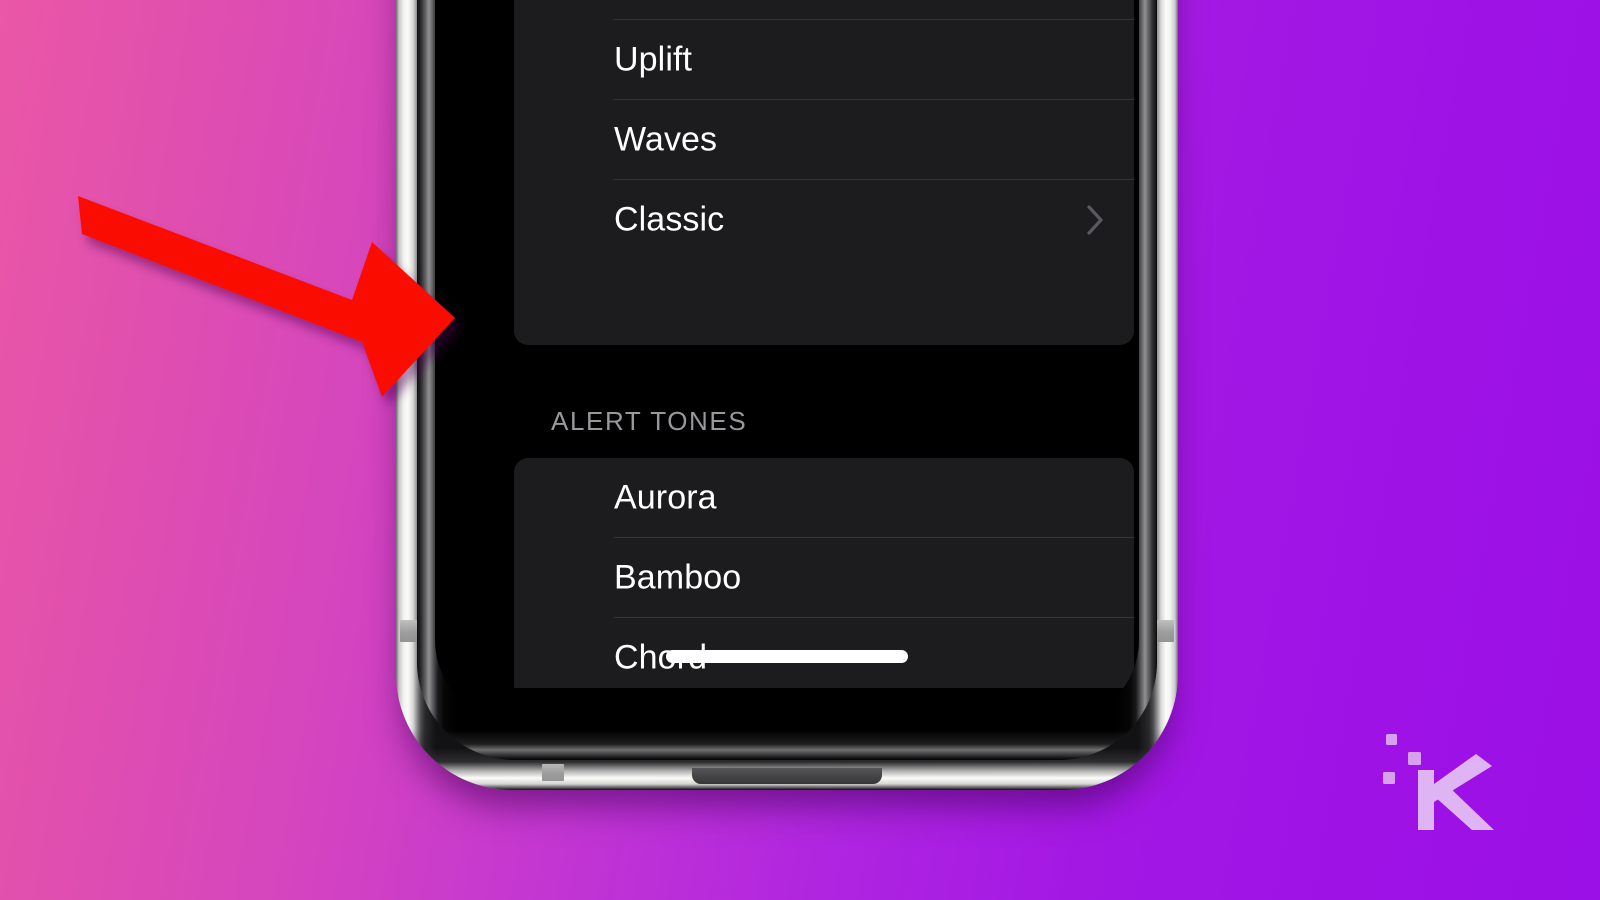  What do you see at coordinates (1437, 778) in the screenshot?
I see `watermark-logo` at bounding box center [1437, 778].